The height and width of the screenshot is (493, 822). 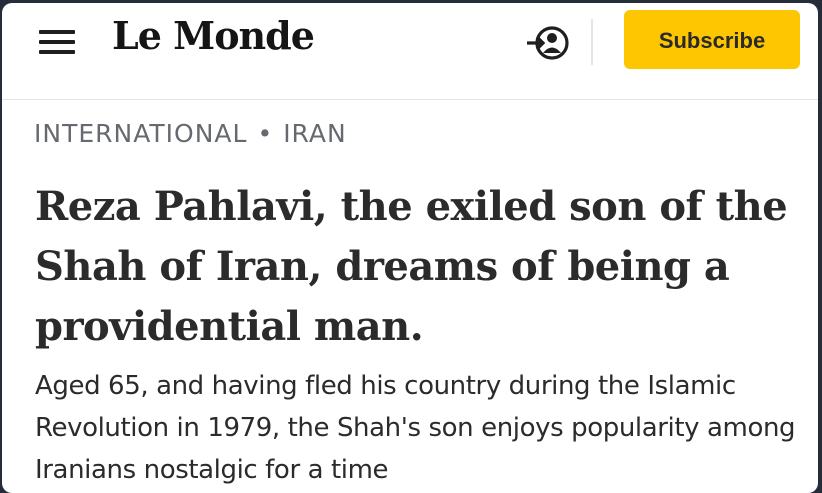 I want to click on user-login-icon, so click(x=549, y=43).